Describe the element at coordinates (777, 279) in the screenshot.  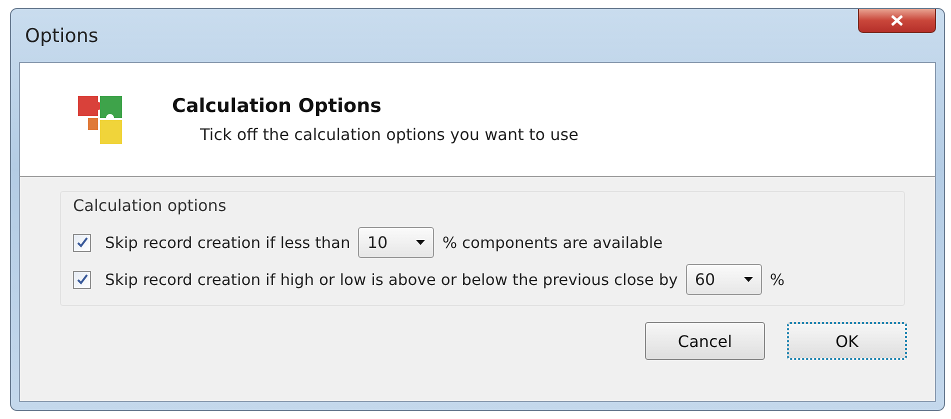
I see `option-label: %` at that location.